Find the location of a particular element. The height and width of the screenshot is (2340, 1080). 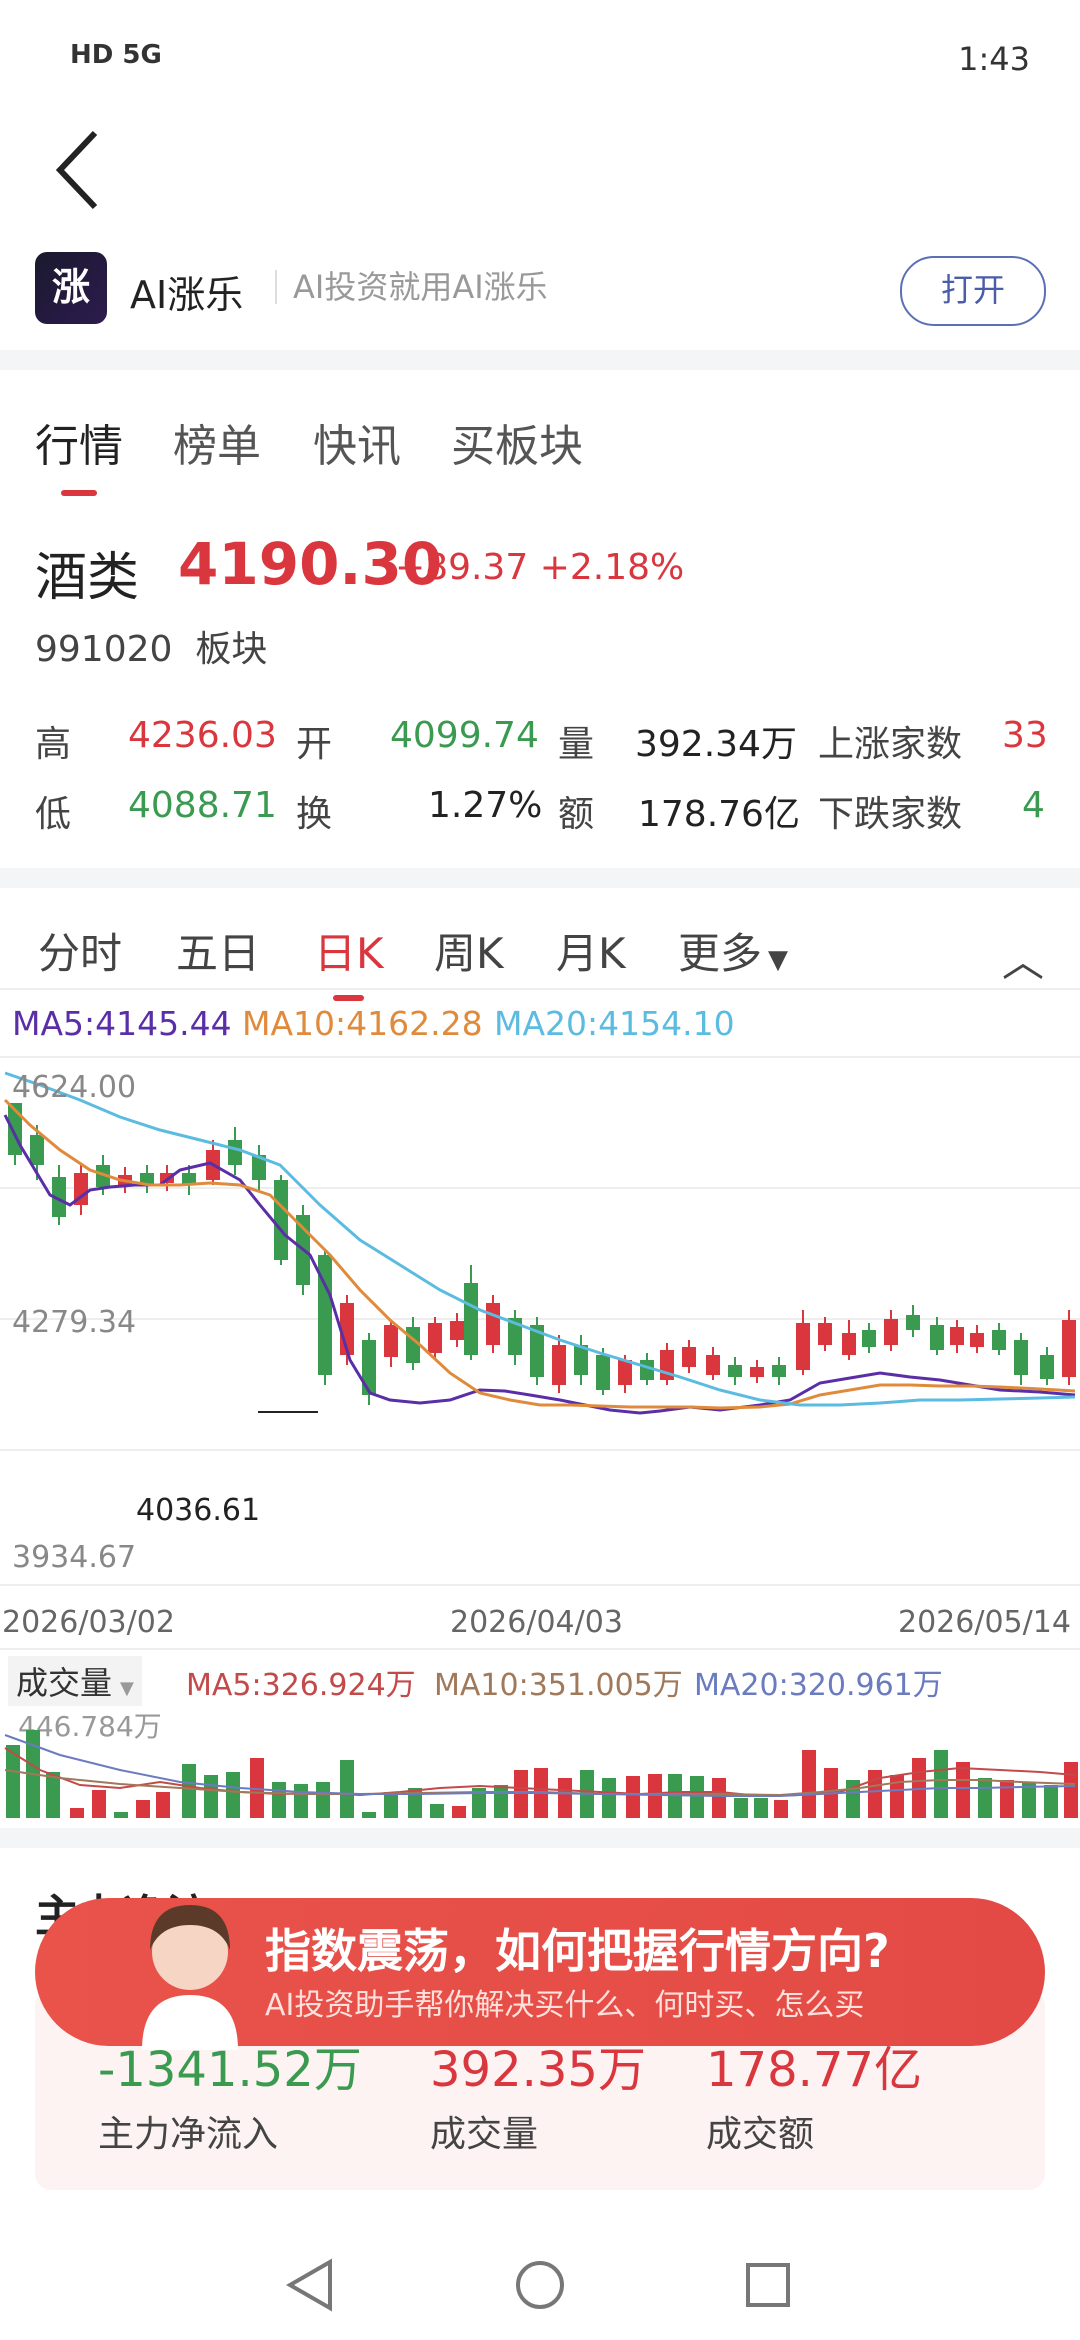

up-count-value: 33 is located at coordinates (1025, 735).